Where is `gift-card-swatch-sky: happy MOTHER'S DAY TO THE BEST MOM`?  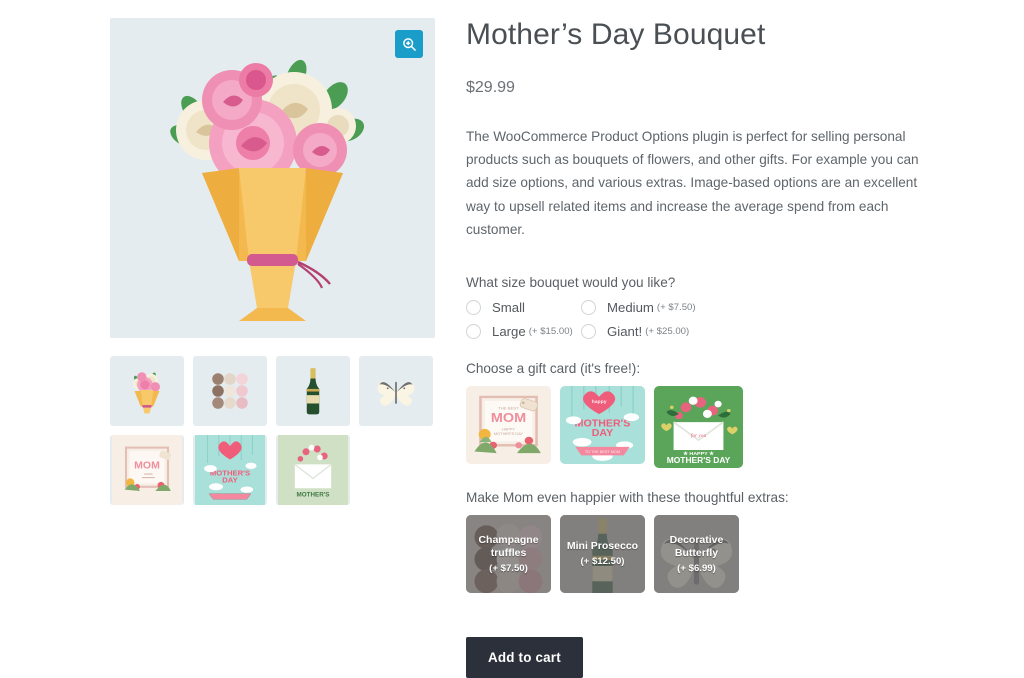 gift-card-swatch-sky: happy MOTHER'S DAY TO THE BEST MOM is located at coordinates (602, 425).